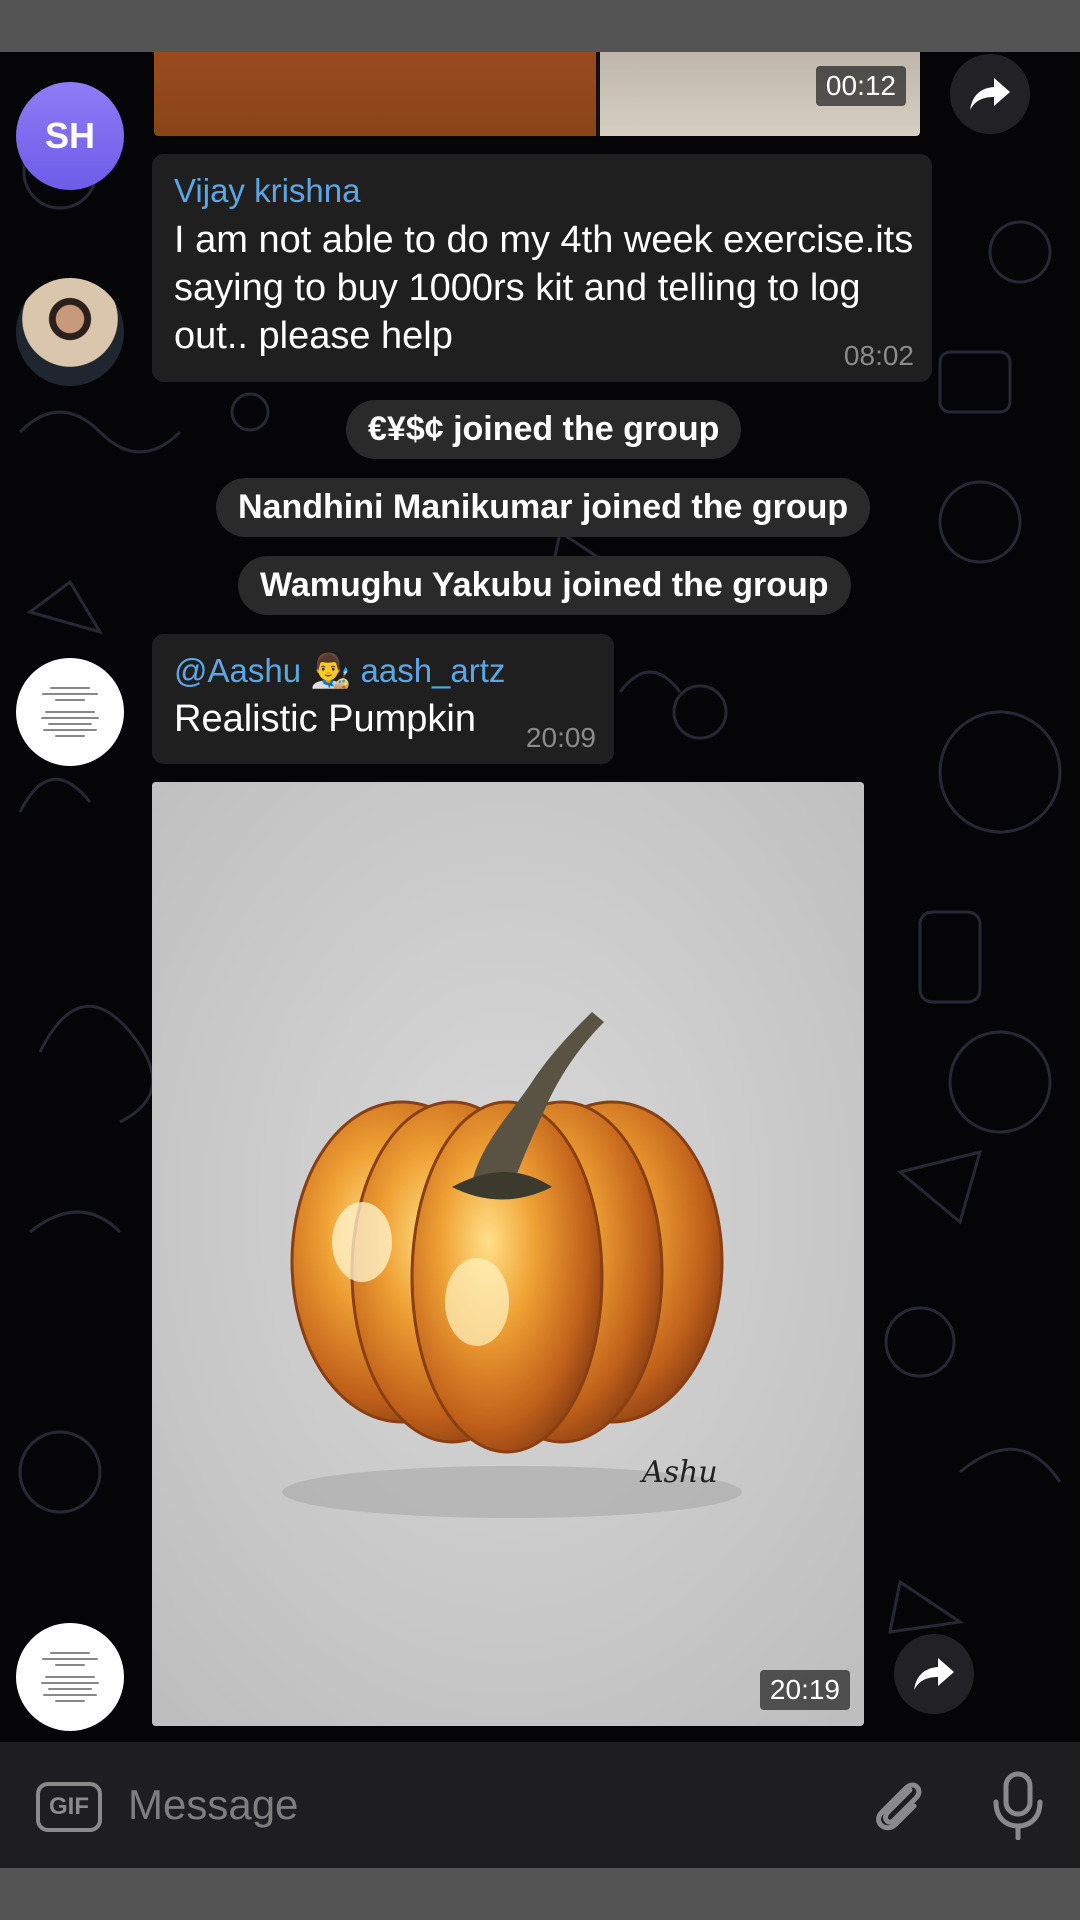 The height and width of the screenshot is (1920, 1080). I want to click on video-thumbnail-right: 00:12, so click(760, 94).